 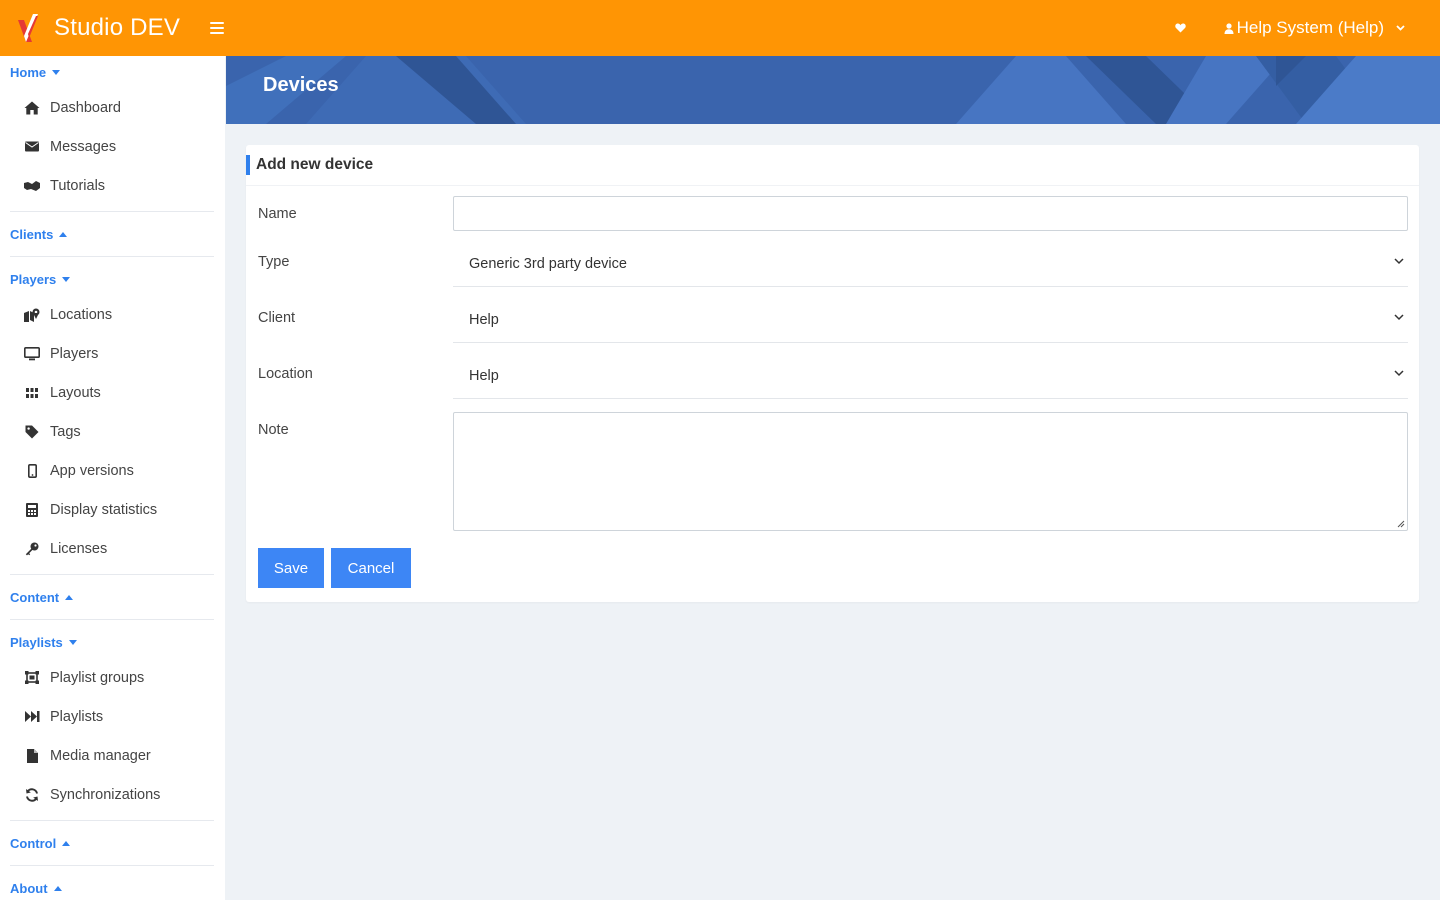 What do you see at coordinates (32, 510) in the screenshot?
I see `calculator-icon` at bounding box center [32, 510].